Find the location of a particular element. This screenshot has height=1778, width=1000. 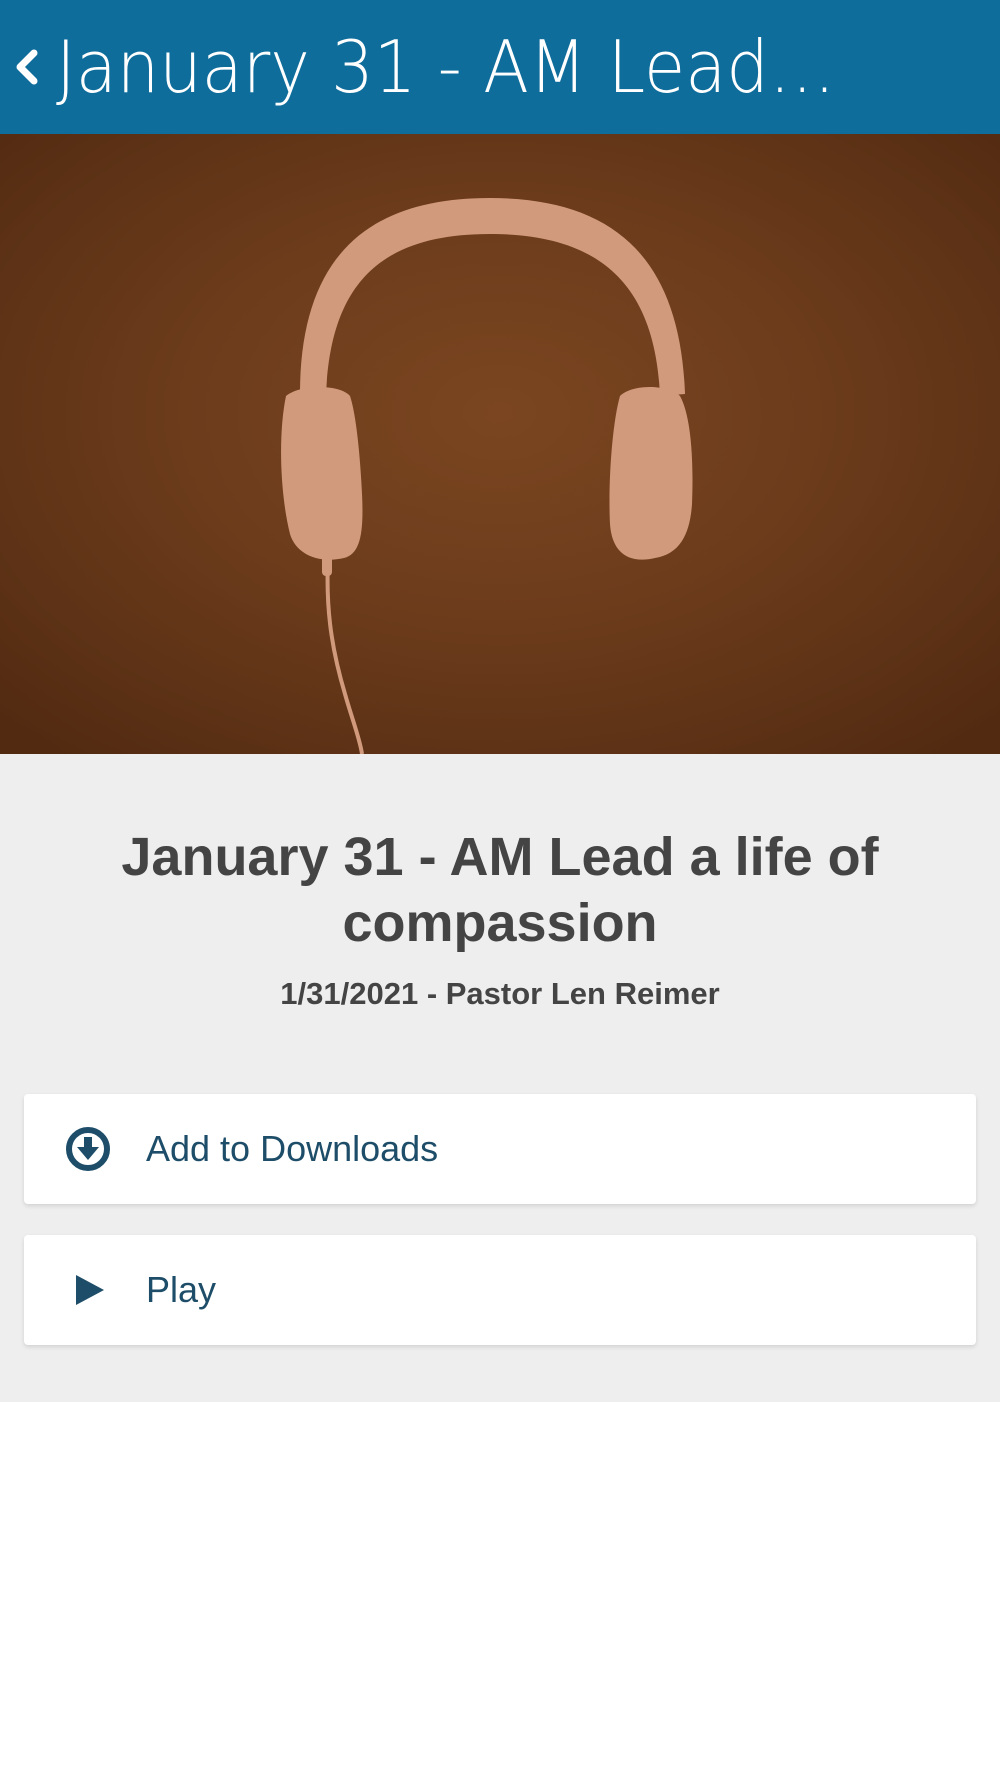

add-to-downloads-label: Add to Downloads is located at coordinates (292, 1148).